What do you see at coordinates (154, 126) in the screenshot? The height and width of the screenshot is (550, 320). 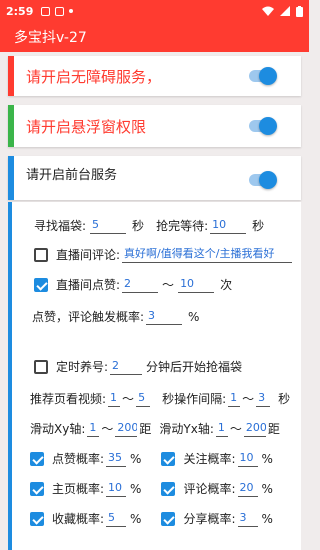 I see `perm-card-overlay: 请开启悬浮窗权限` at bounding box center [154, 126].